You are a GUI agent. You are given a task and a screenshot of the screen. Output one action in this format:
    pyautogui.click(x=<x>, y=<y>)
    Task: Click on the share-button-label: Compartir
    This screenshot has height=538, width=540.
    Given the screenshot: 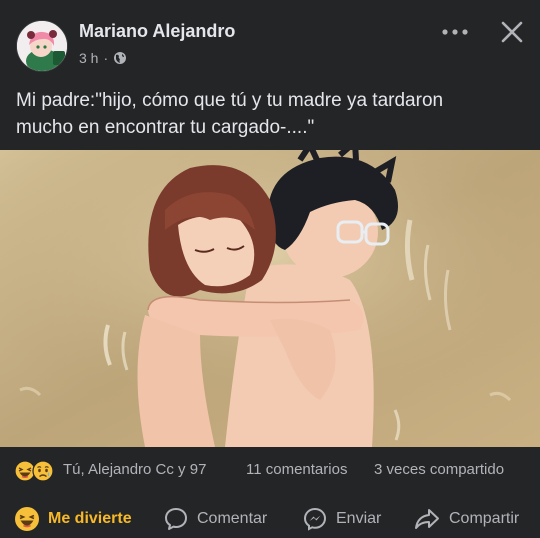 What is the action you would take?
    pyautogui.click(x=484, y=518)
    